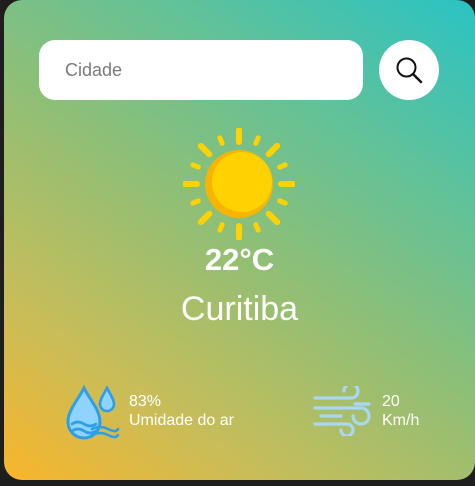  I want to click on humidity-info: 83% Umidade do ar, so click(181, 411).